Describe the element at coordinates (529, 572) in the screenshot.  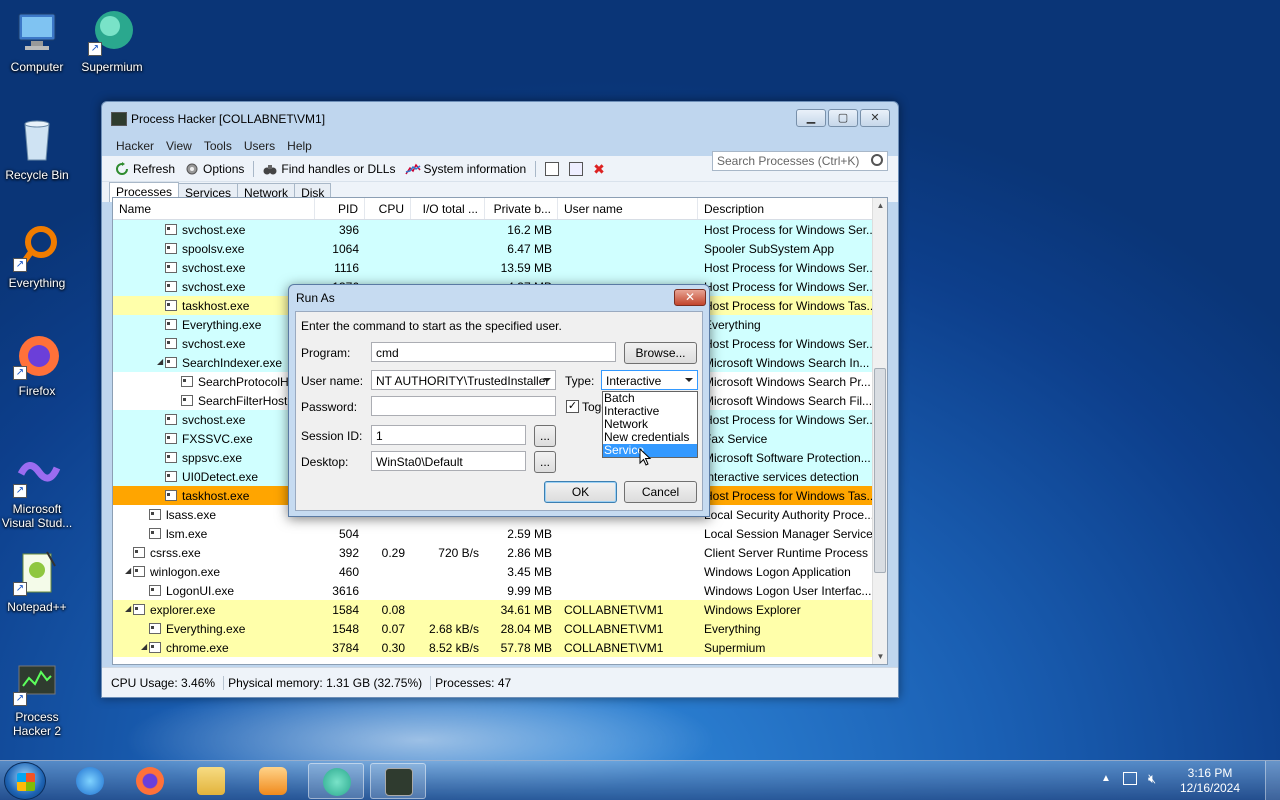
I see `process-priv-cell: 3.45 MB` at that location.